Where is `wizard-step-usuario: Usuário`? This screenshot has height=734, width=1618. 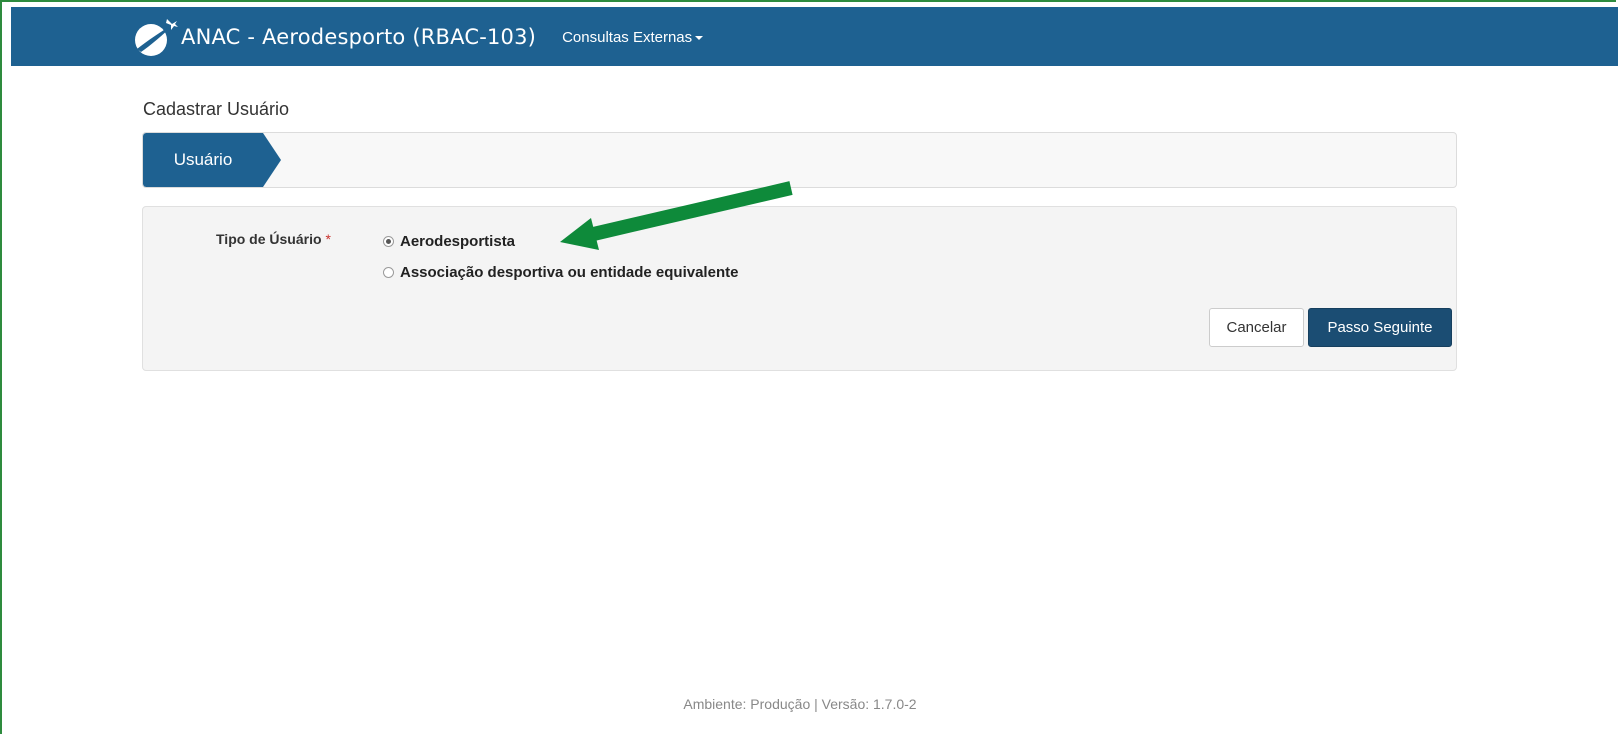 wizard-step-usuario: Usuário is located at coordinates (212, 160).